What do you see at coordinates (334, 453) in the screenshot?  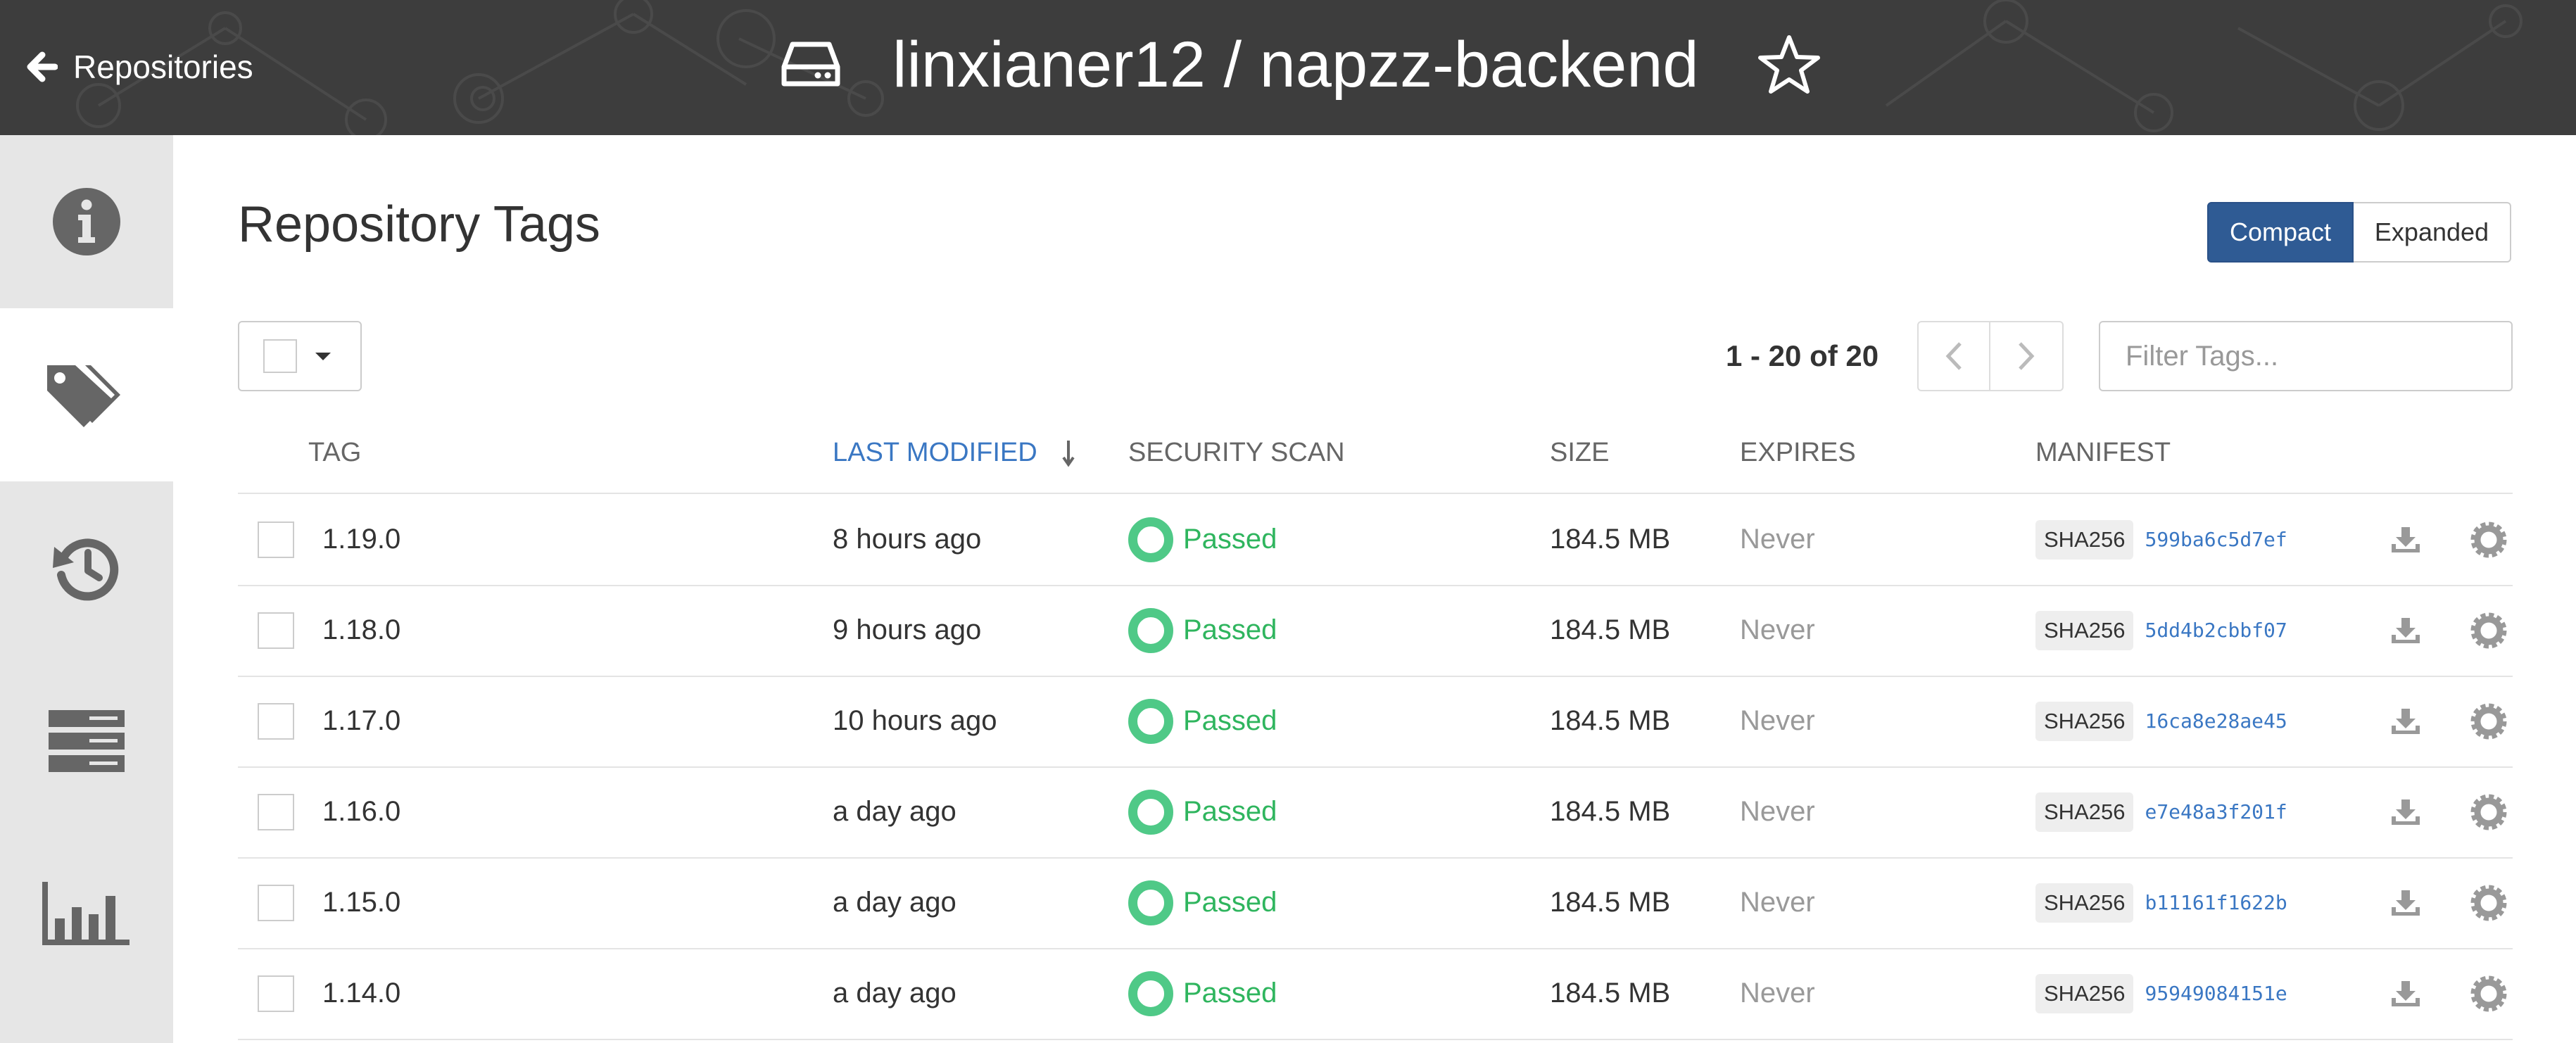 I see `column-header-tag: TAG` at bounding box center [334, 453].